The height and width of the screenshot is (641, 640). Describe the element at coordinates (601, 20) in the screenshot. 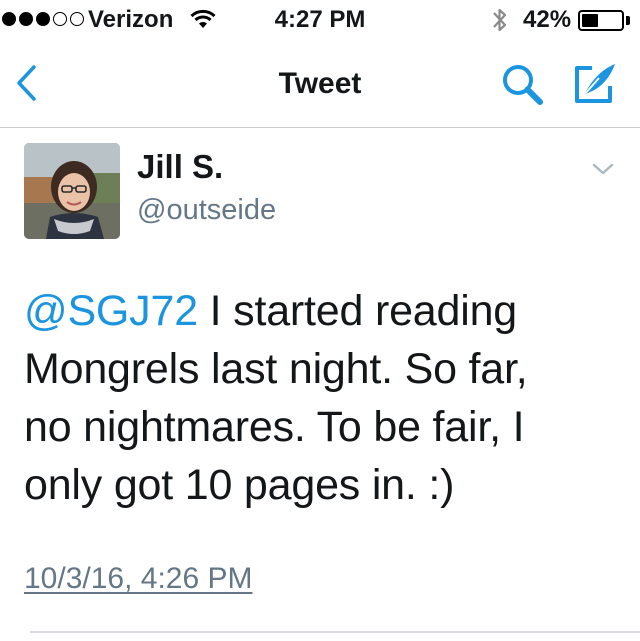

I see `battery-icon` at that location.